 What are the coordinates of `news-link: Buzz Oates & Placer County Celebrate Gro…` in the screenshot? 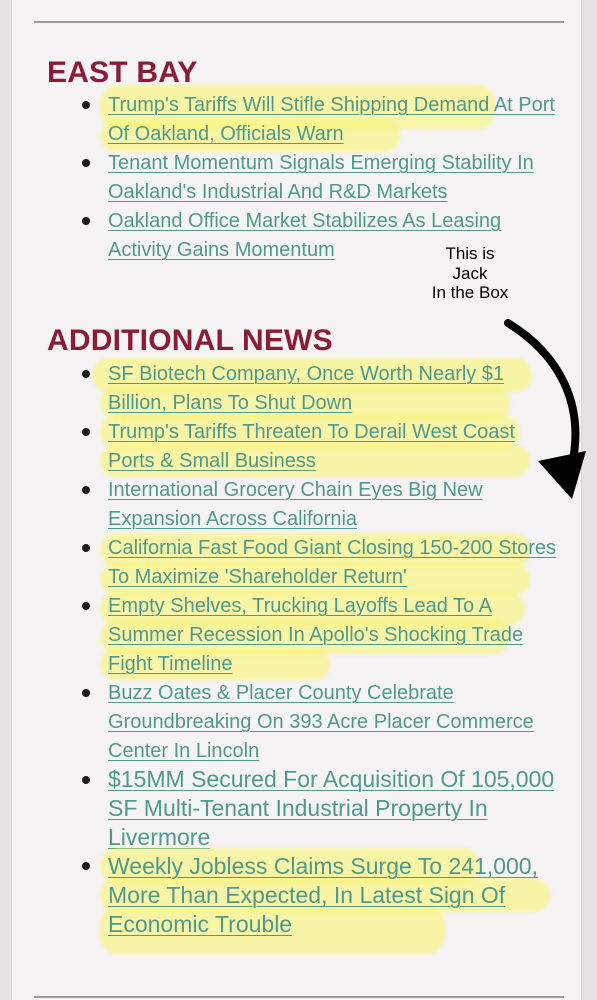 It's located at (333, 722).